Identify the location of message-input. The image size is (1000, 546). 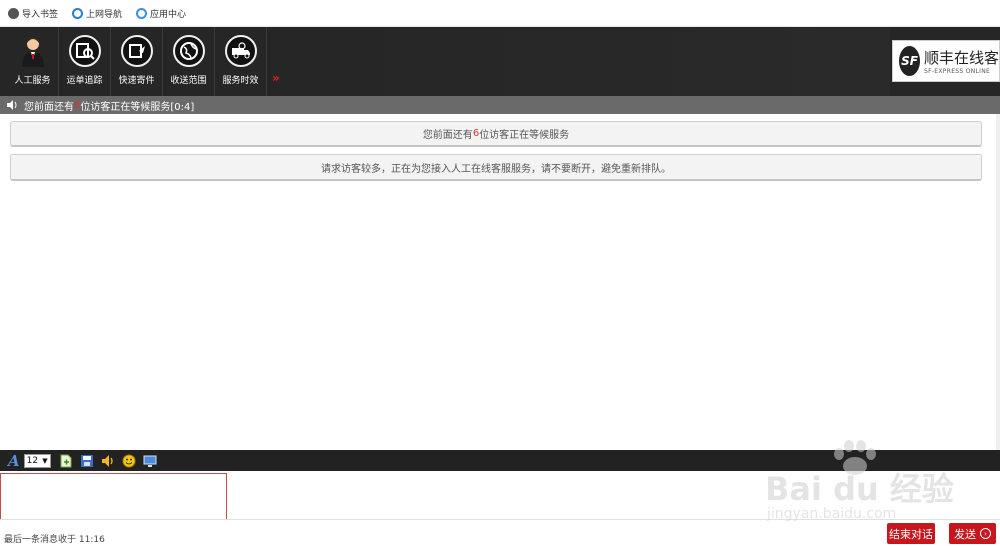
(113, 496).